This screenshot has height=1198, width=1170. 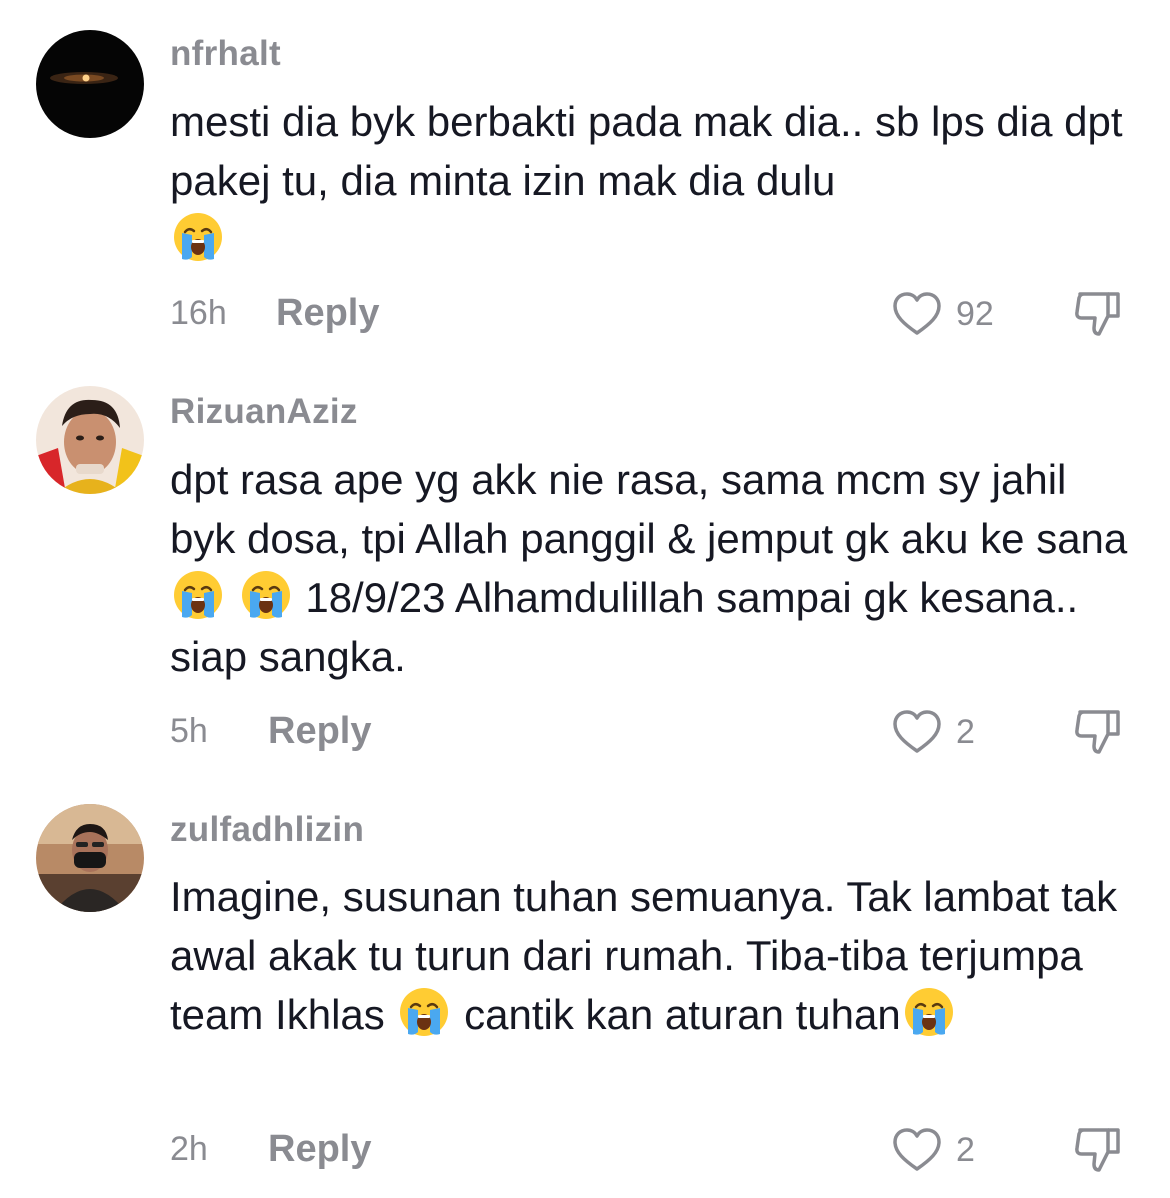 What do you see at coordinates (650, 1150) in the screenshot?
I see `comment-meta: 2h Reply 2` at bounding box center [650, 1150].